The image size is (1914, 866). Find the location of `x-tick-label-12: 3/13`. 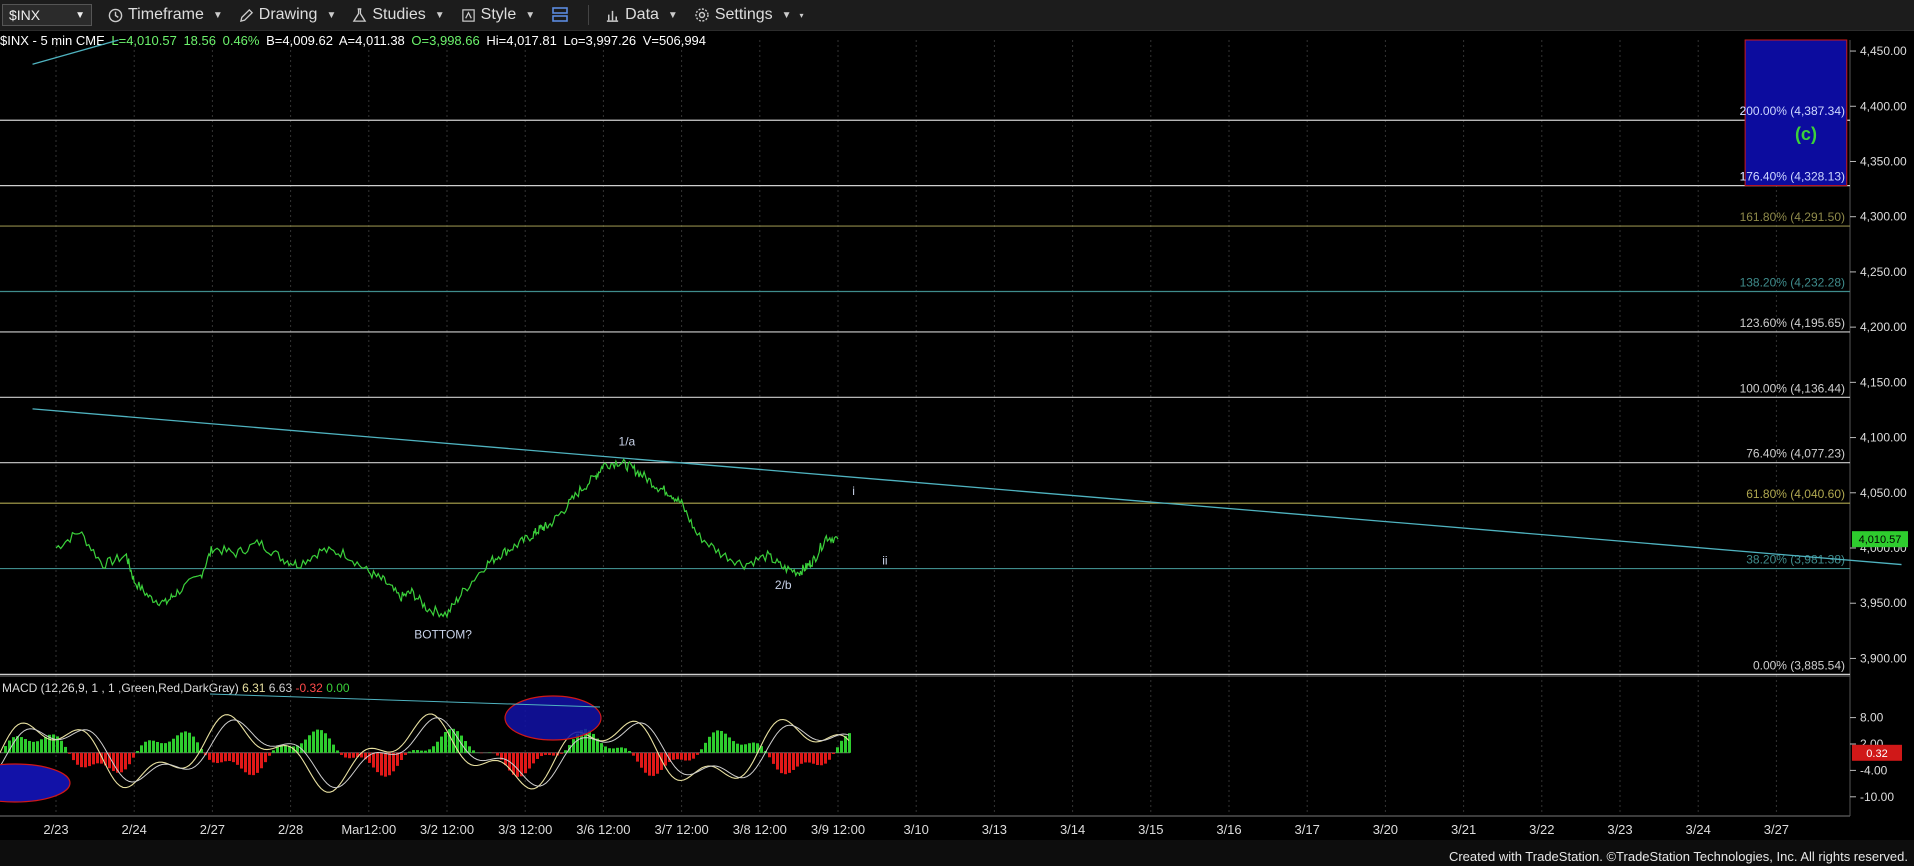

x-tick-label-12: 3/13 is located at coordinates (994, 829).